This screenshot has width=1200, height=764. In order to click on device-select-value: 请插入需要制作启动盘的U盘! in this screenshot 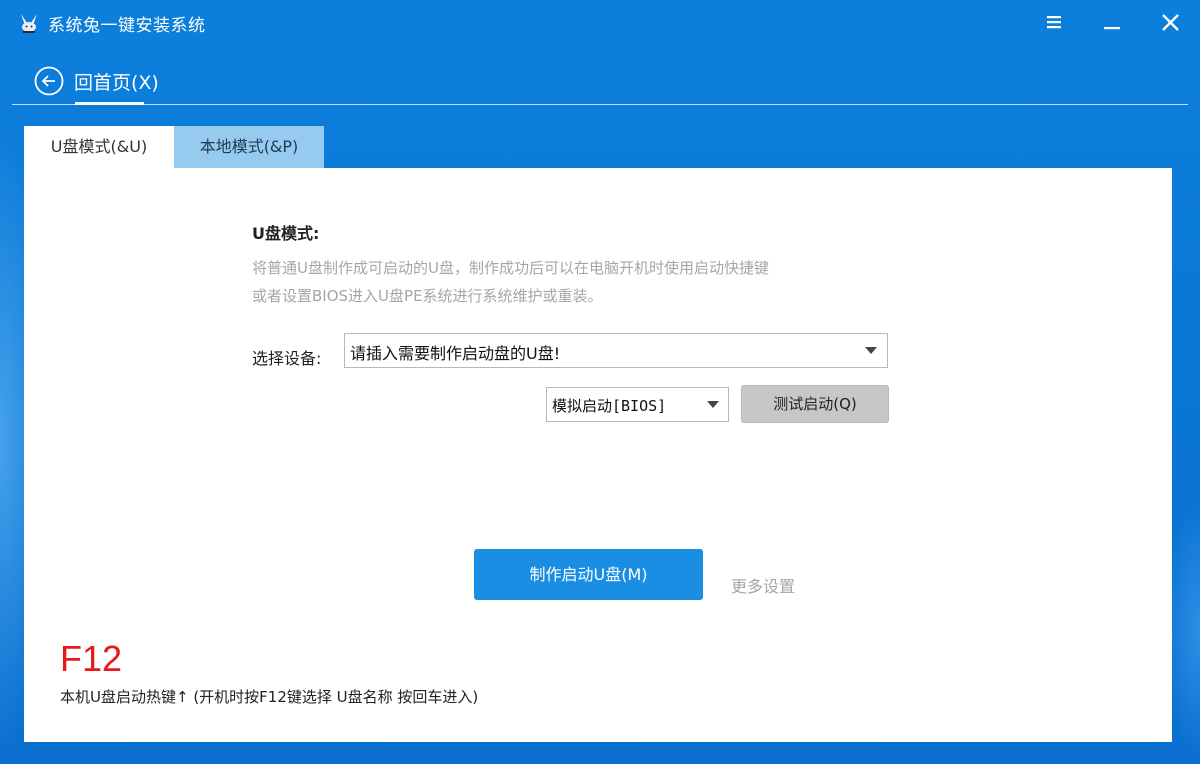, I will do `click(455, 353)`.